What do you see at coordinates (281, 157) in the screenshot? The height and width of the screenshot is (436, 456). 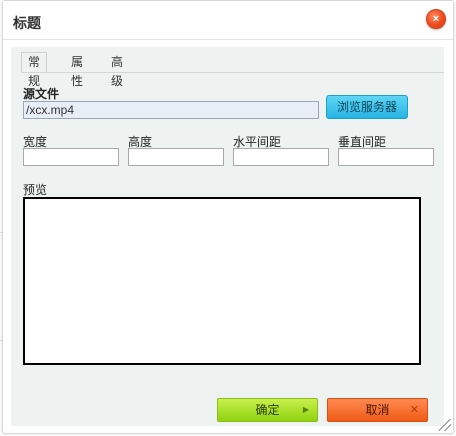 I see `hspace-input` at bounding box center [281, 157].